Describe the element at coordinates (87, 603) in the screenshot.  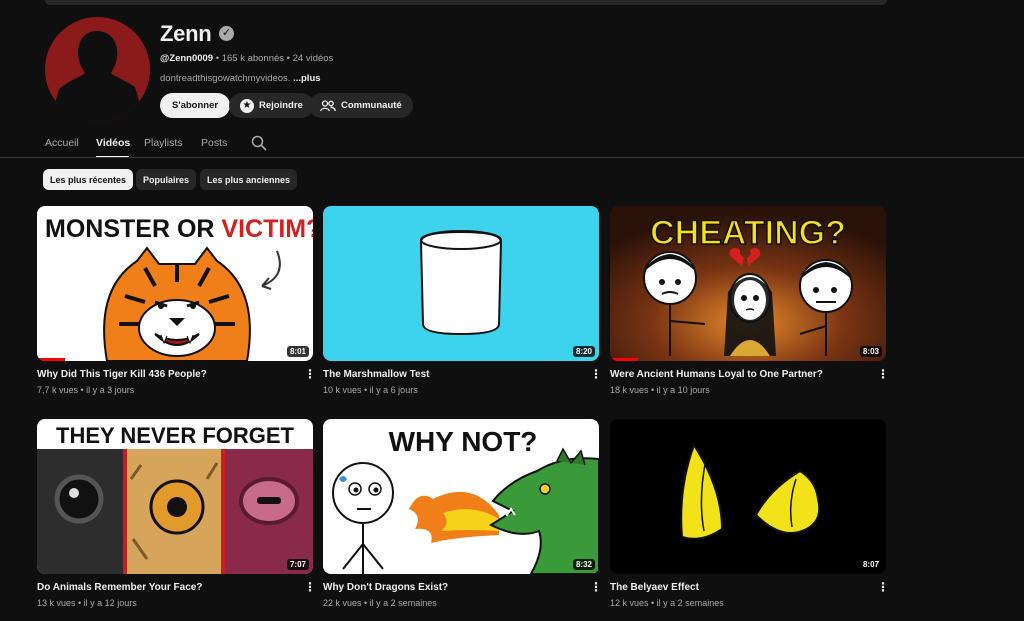
I see `video-meta: 13 k vues • il y a 12 jours` at that location.